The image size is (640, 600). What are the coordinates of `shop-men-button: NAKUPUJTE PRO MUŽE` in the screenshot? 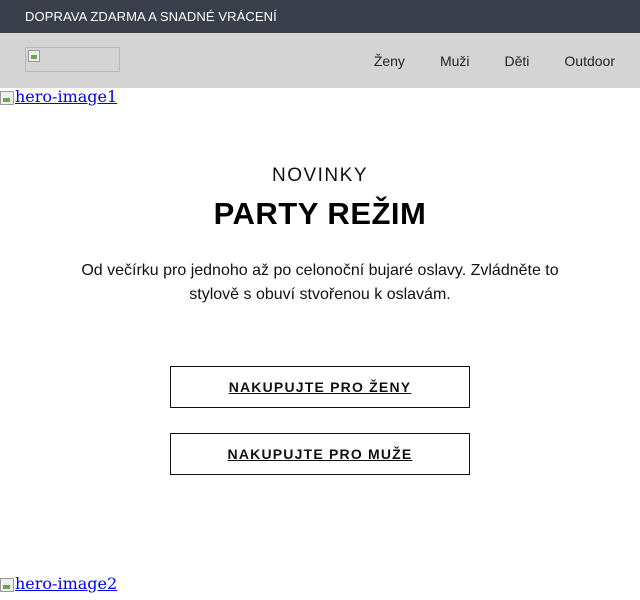 It's located at (320, 454).